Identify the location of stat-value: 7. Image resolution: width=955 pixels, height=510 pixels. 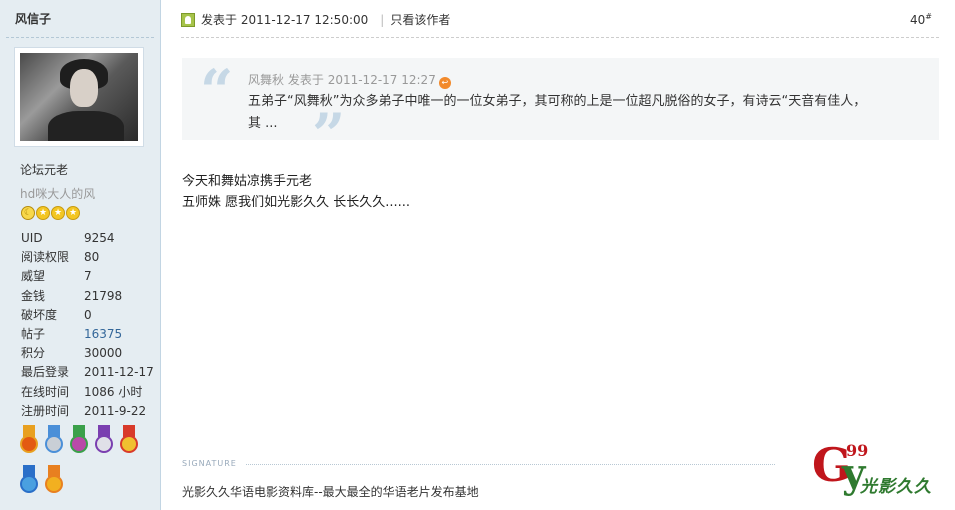
(88, 276).